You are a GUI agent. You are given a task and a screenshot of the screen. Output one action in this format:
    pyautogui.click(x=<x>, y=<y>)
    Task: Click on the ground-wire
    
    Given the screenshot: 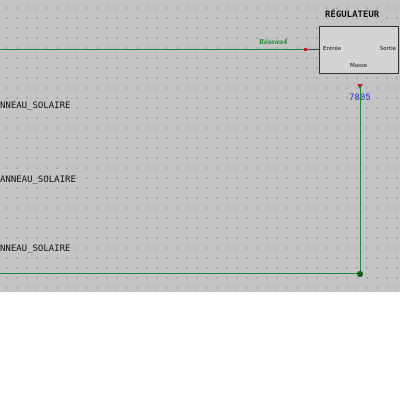 What is the action you would take?
    pyautogui.click(x=360, y=180)
    